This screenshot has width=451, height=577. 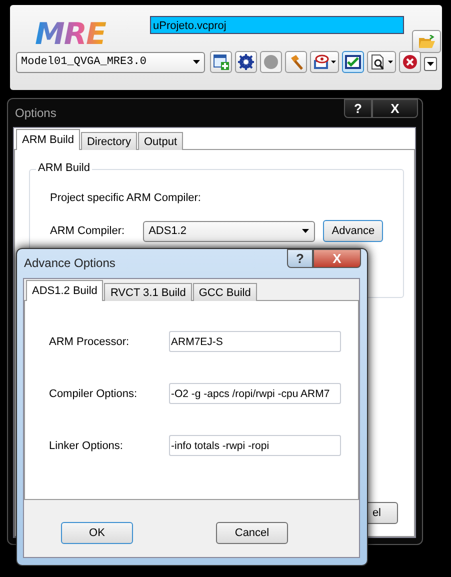 What do you see at coordinates (252, 533) in the screenshot?
I see `cancel-button: Cancel` at bounding box center [252, 533].